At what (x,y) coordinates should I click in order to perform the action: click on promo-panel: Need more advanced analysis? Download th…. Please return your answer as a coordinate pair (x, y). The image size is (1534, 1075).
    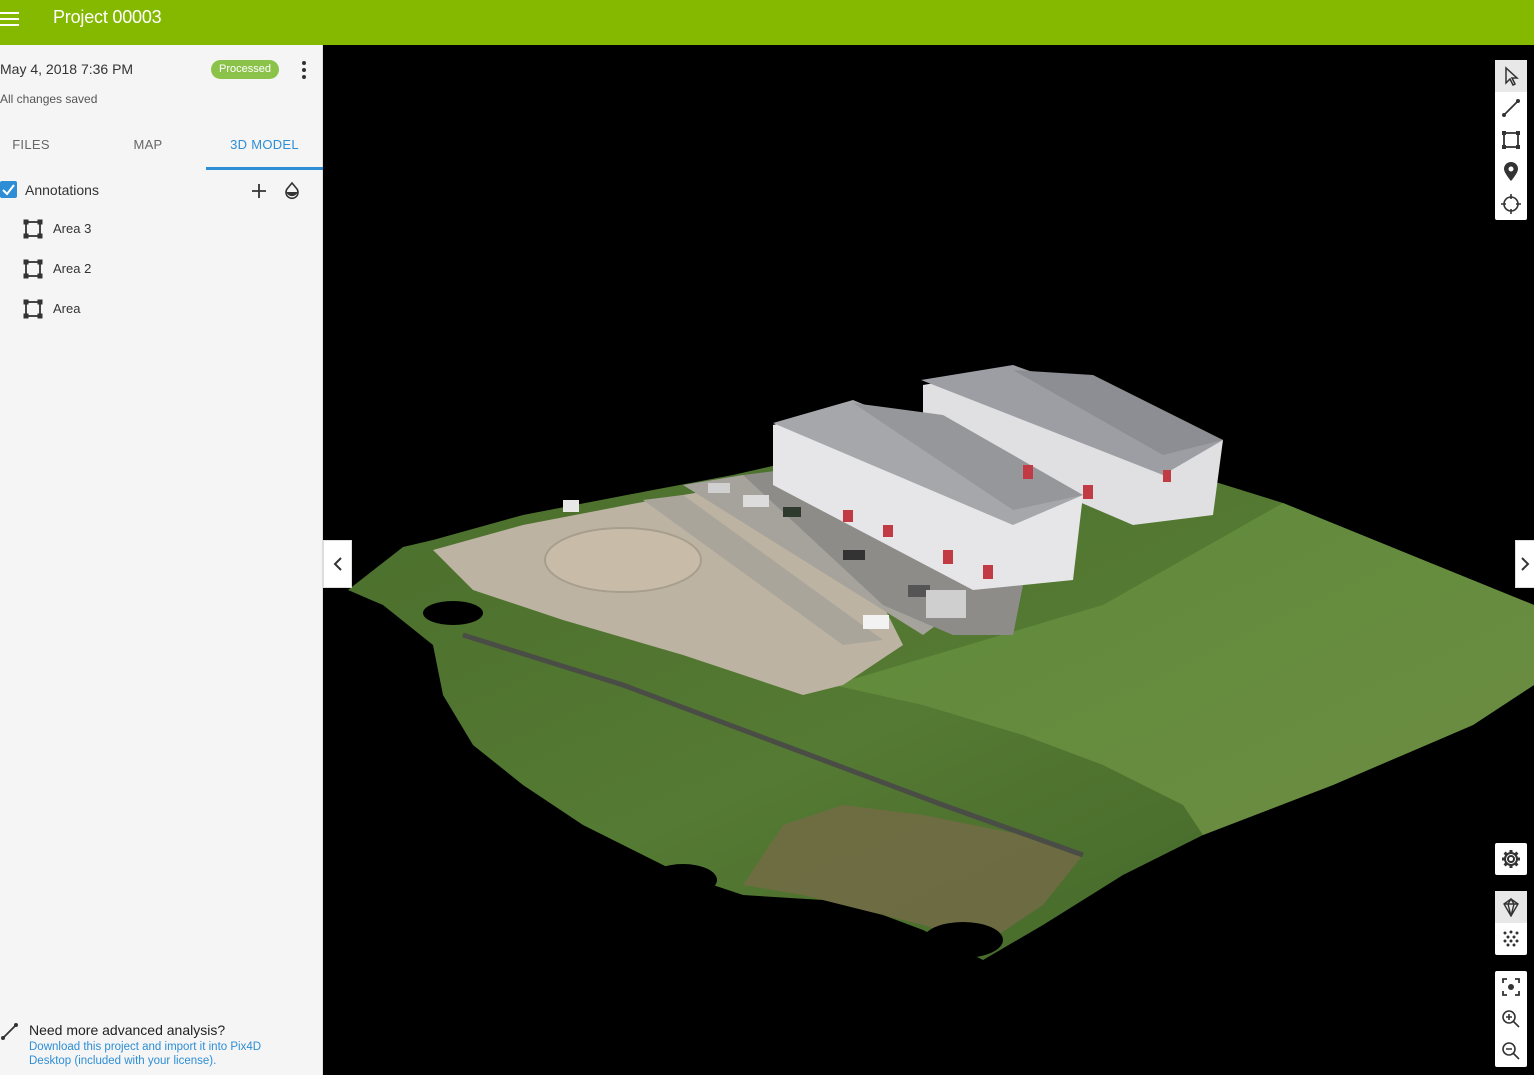
    Looking at the image, I should click on (161, 1047).